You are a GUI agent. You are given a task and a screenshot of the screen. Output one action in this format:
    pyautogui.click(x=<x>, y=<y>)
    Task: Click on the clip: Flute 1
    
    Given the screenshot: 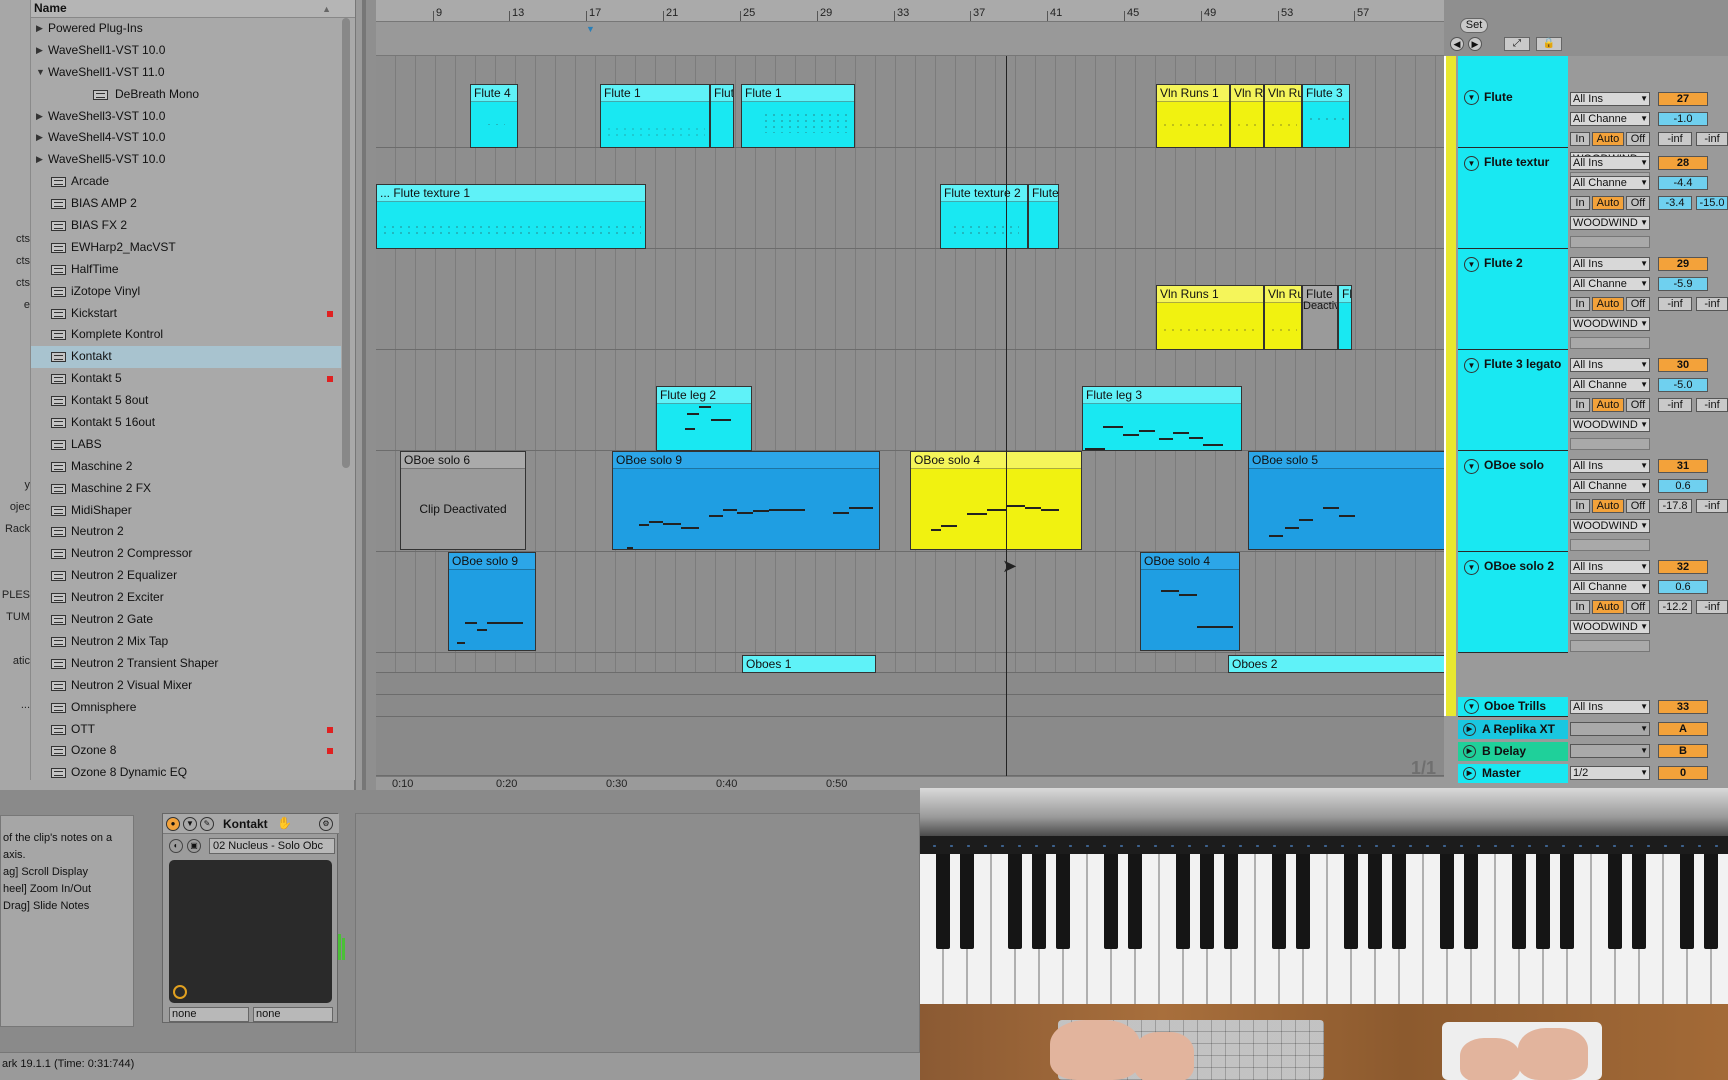 What is the action you would take?
    pyautogui.click(x=655, y=116)
    